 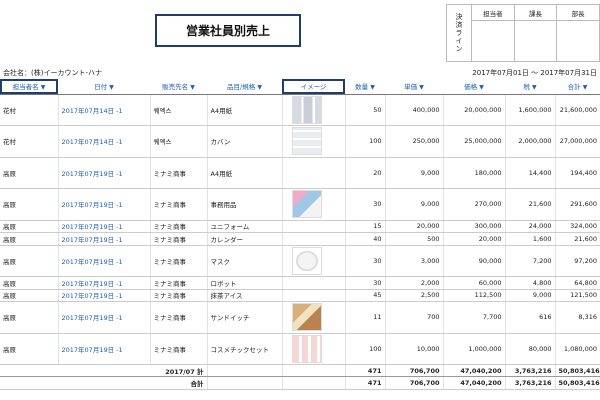 I want to click on cell-unit-price: 250,000, so click(x=413, y=141).